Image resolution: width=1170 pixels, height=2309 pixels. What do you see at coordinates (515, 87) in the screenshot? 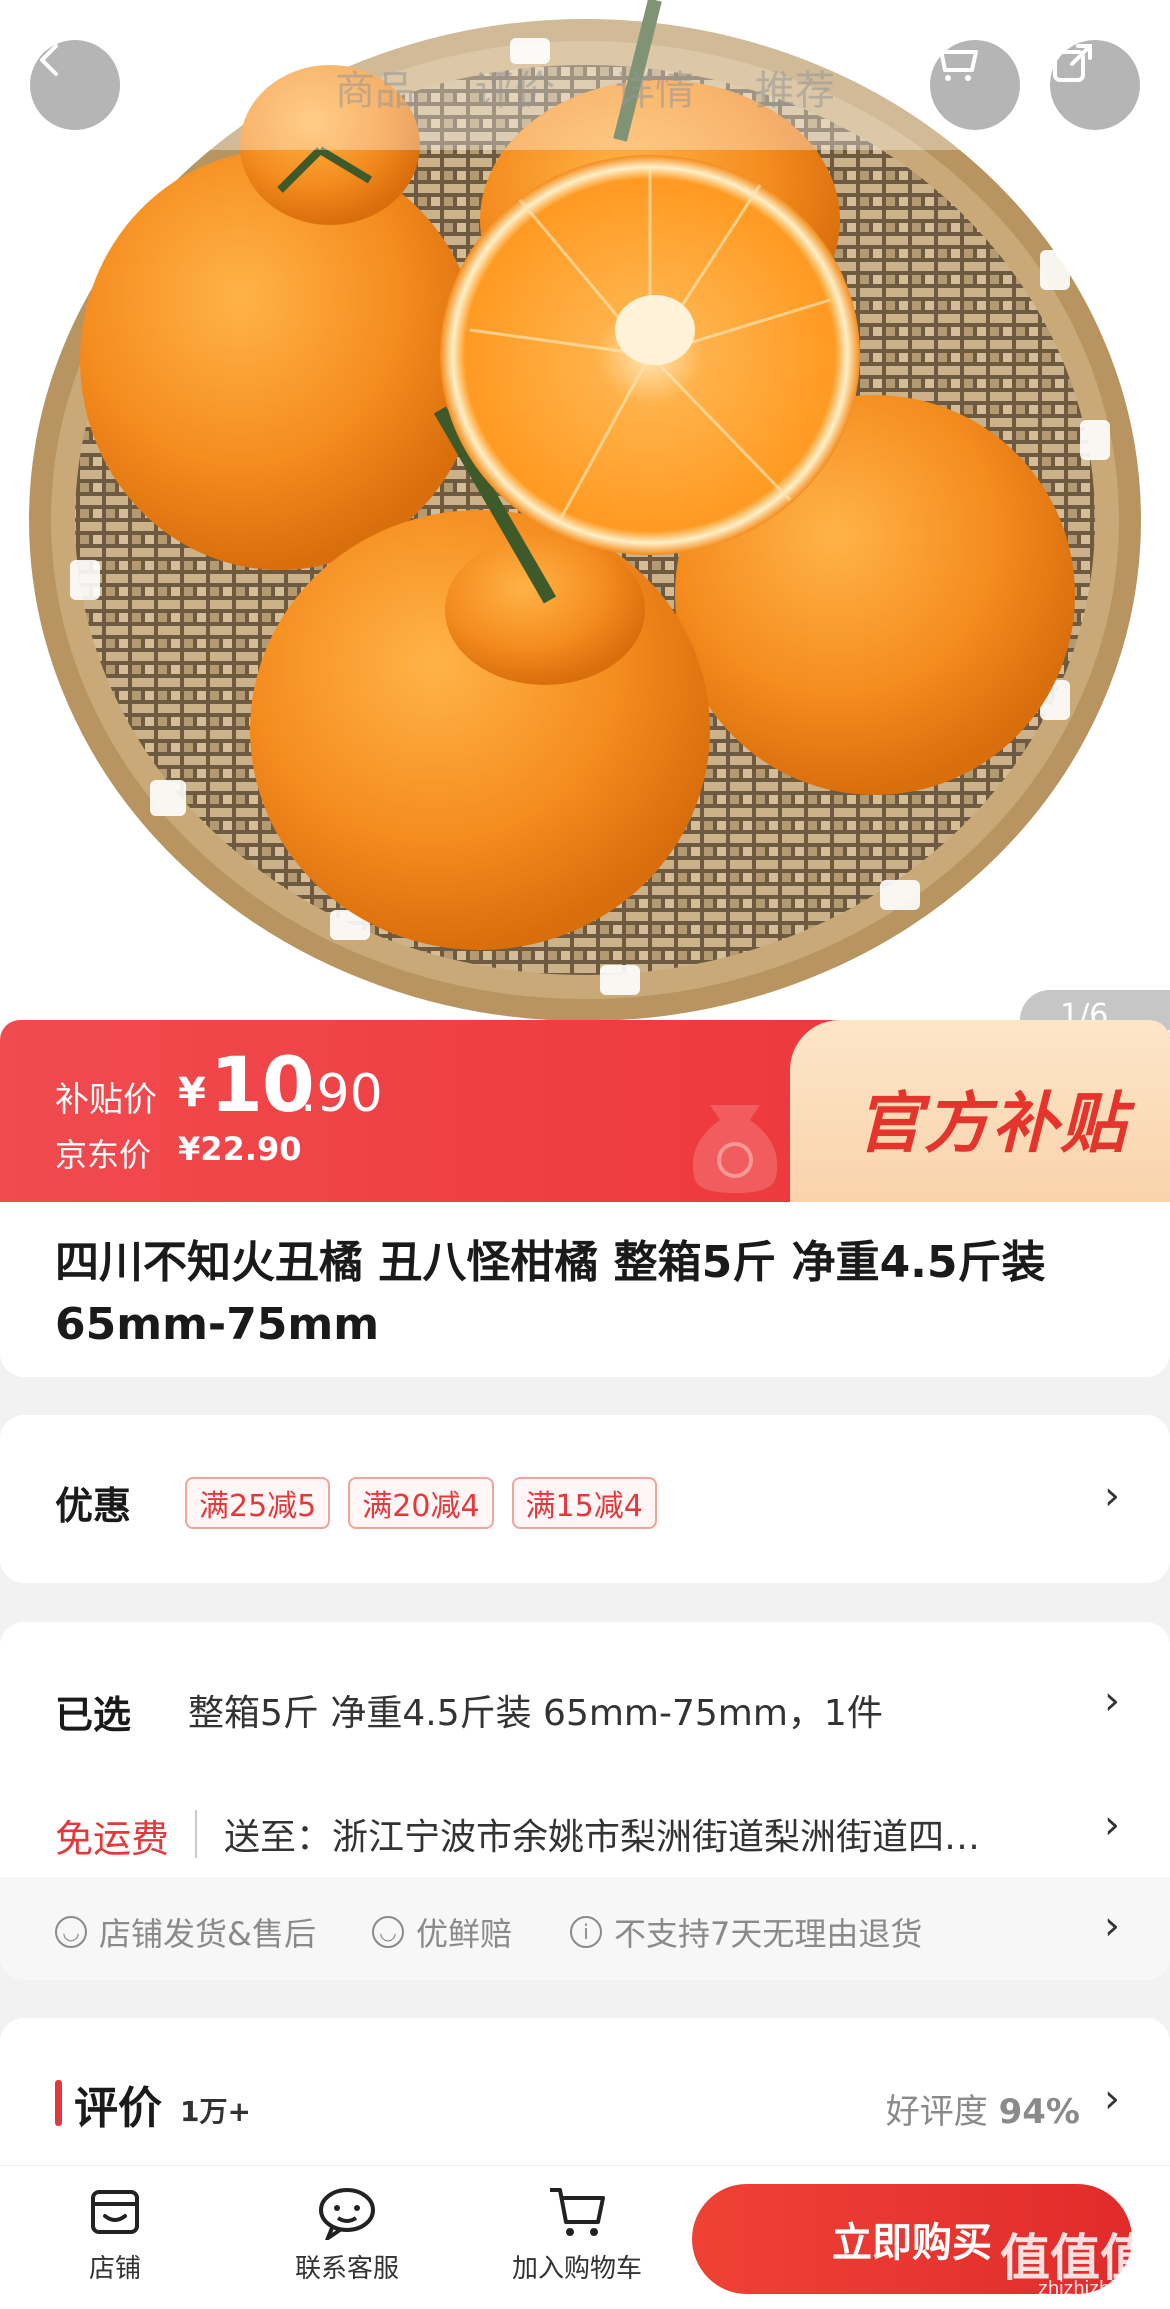
I see `tab-reviews: 评价` at bounding box center [515, 87].